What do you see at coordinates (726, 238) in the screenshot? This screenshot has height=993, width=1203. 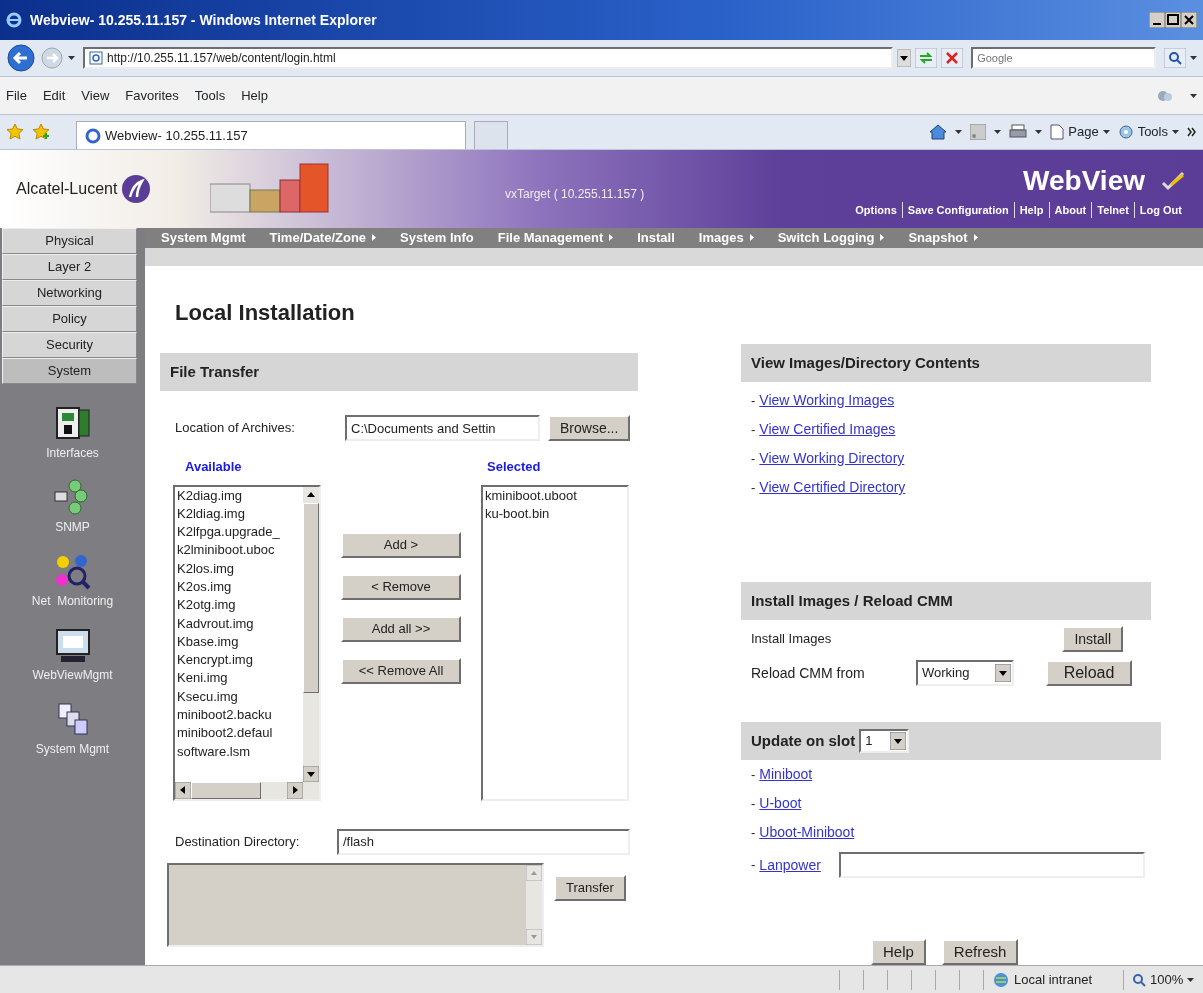 I see `nav-item: Images` at bounding box center [726, 238].